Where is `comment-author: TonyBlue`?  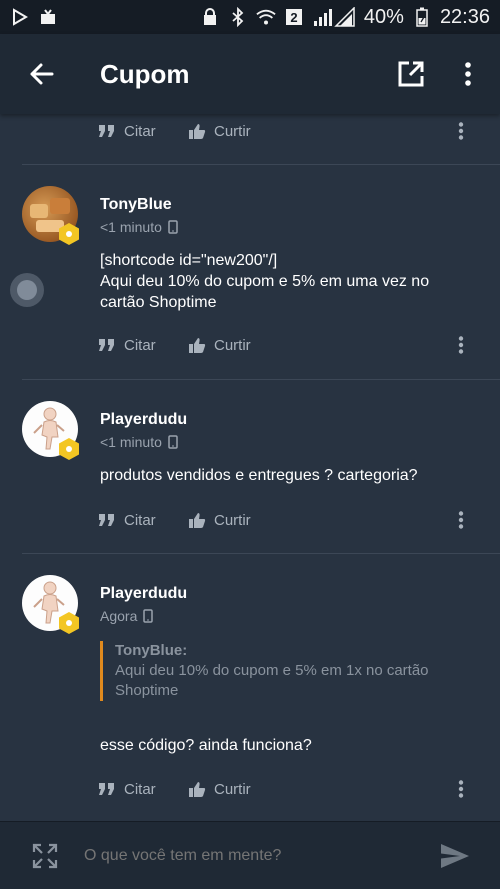 comment-author: TonyBlue is located at coordinates (136, 205).